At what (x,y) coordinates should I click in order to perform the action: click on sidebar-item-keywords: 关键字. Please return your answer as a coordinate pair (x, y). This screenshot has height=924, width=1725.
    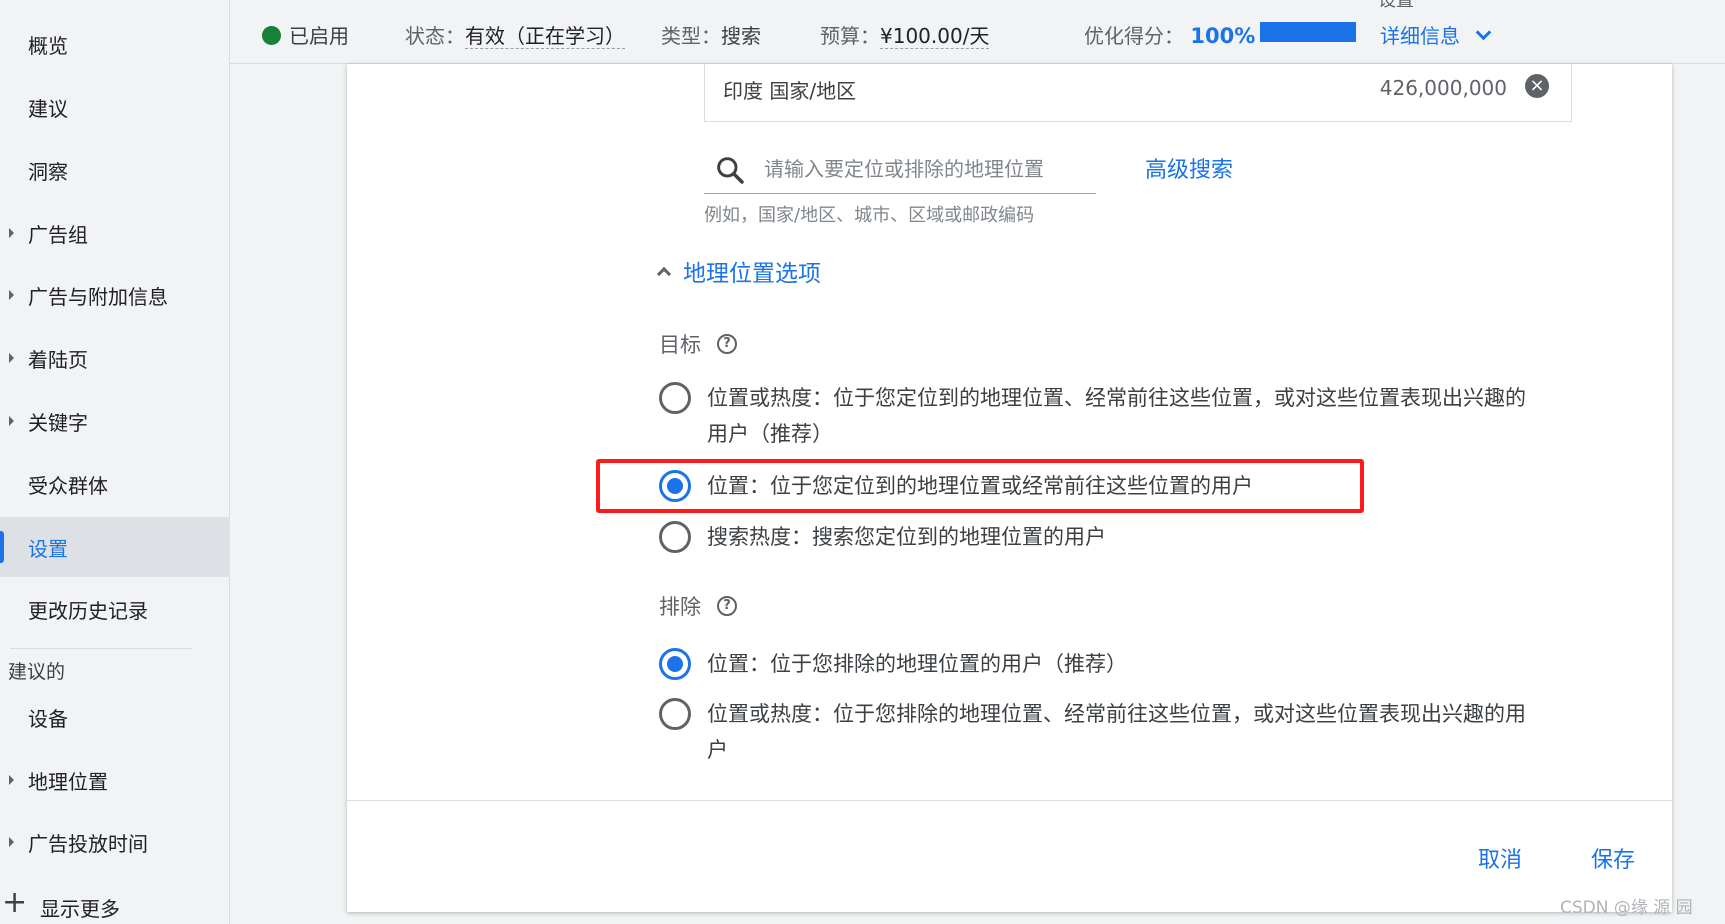
    Looking at the image, I should click on (115, 421).